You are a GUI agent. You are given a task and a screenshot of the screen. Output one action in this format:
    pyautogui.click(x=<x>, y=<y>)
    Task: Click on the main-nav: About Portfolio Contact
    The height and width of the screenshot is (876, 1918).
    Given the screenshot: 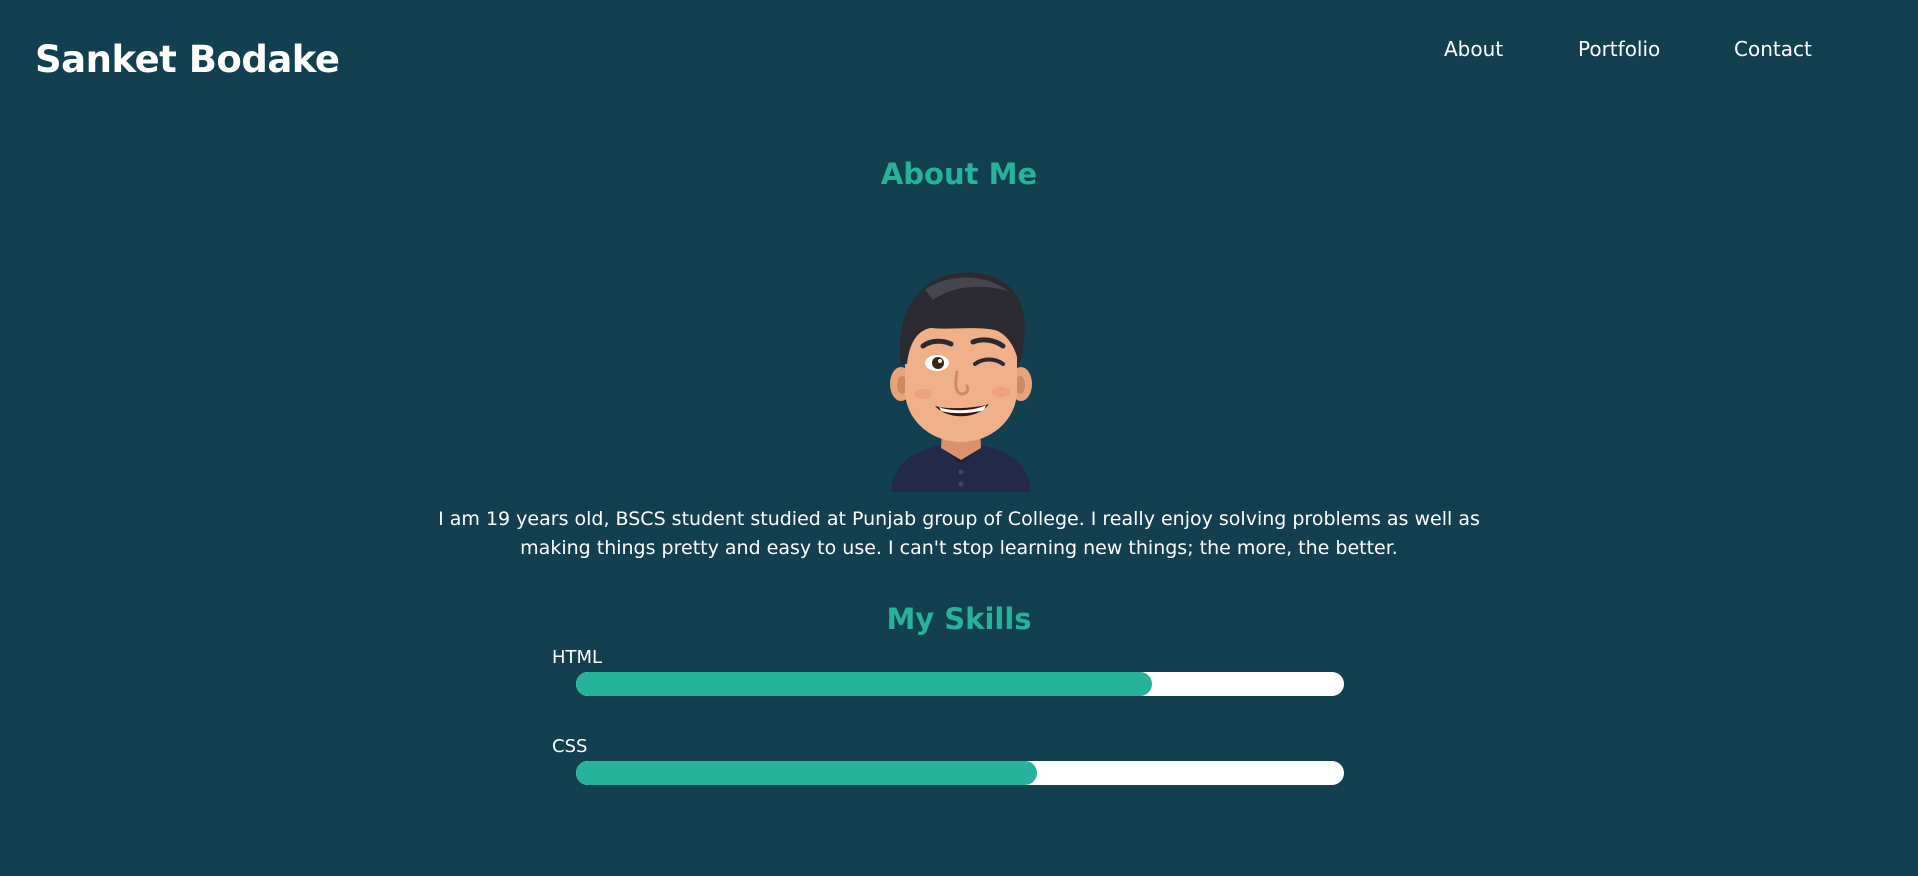 What is the action you would take?
    pyautogui.click(x=959, y=52)
    